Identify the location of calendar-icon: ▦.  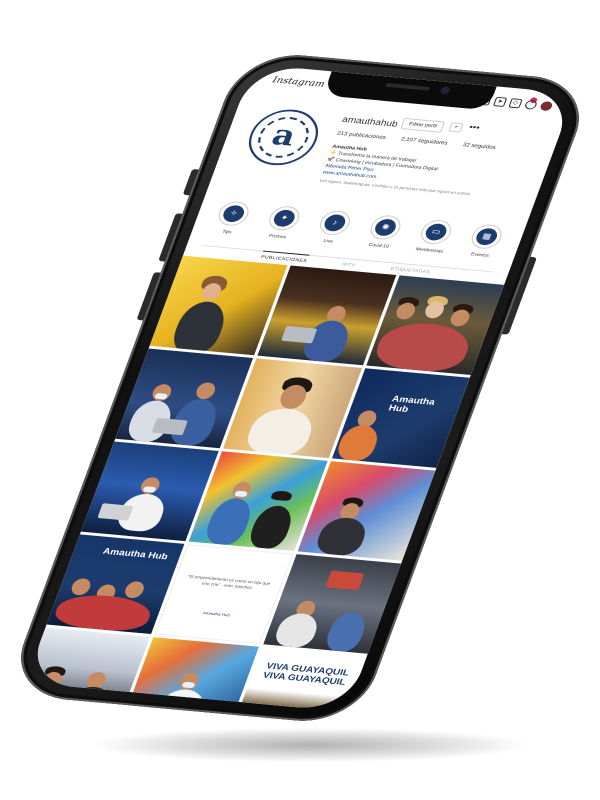
(486, 236).